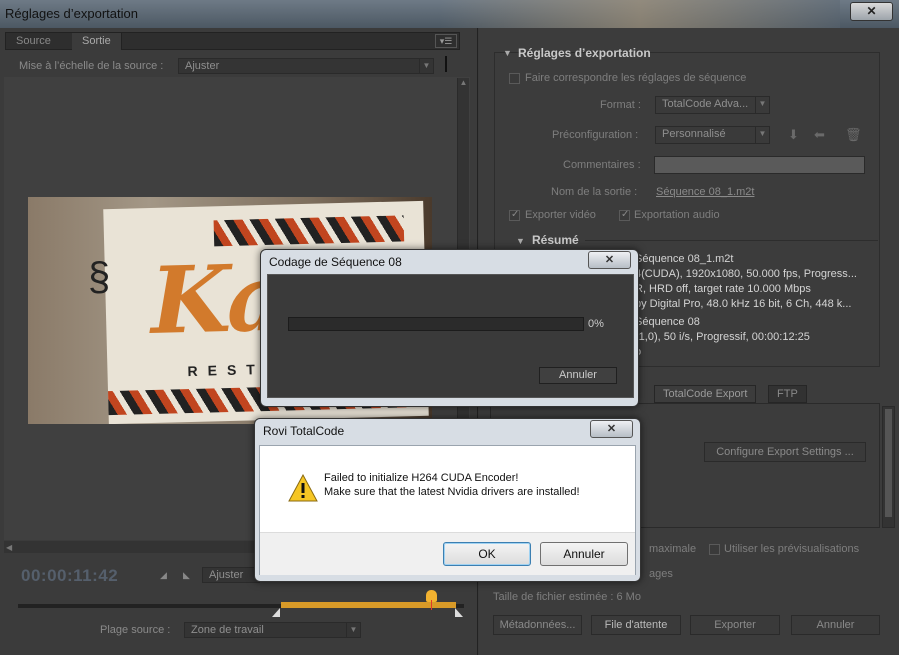  Describe the element at coordinates (436, 324) in the screenshot. I see `encoding-progress-bar` at that location.